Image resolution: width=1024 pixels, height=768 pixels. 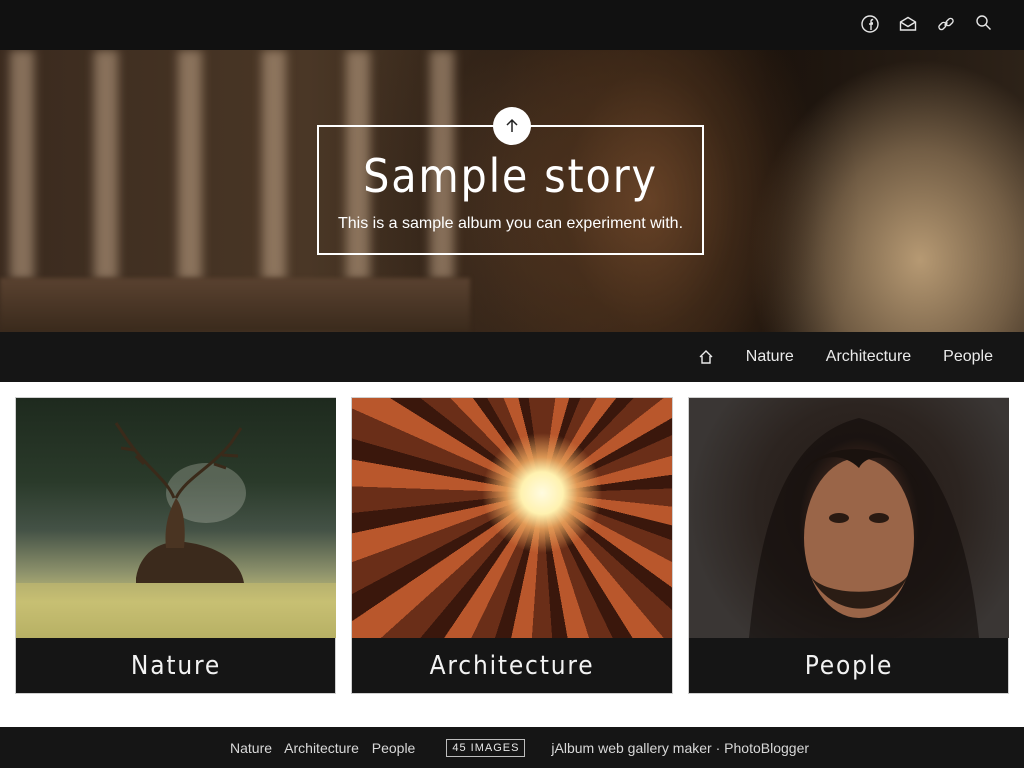 I want to click on folder-nav-bar: Nature Architecture People, so click(x=512, y=357).